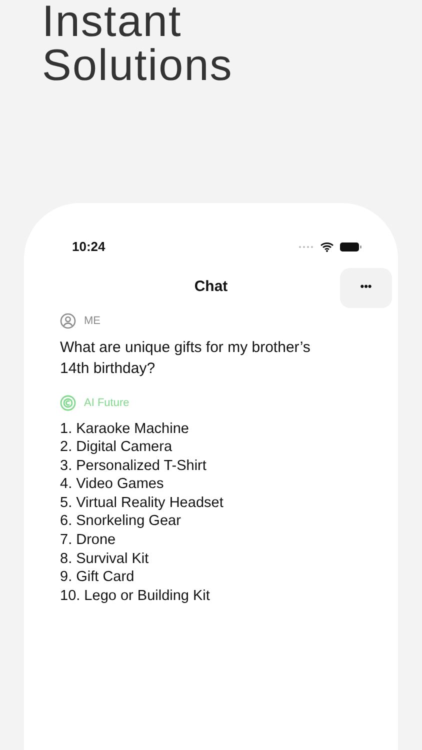 The width and height of the screenshot is (422, 750). Describe the element at coordinates (351, 247) in the screenshot. I see `battery-icon` at that location.